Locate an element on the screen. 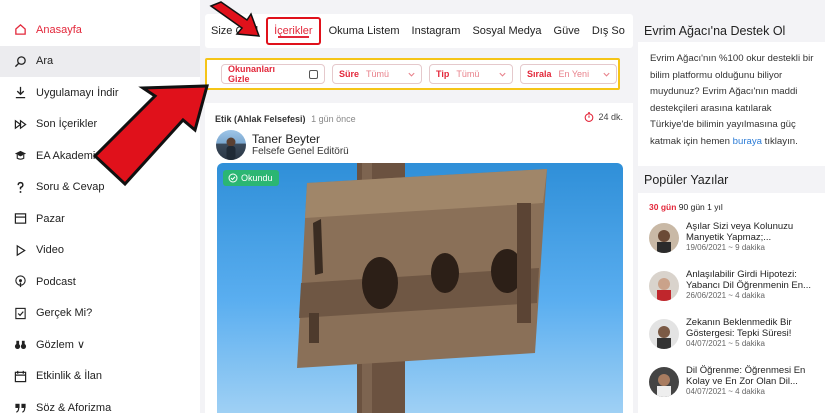 The width and height of the screenshot is (825, 413). sidebar-item-observation: Gözlem ∨ is located at coordinates (100, 345).